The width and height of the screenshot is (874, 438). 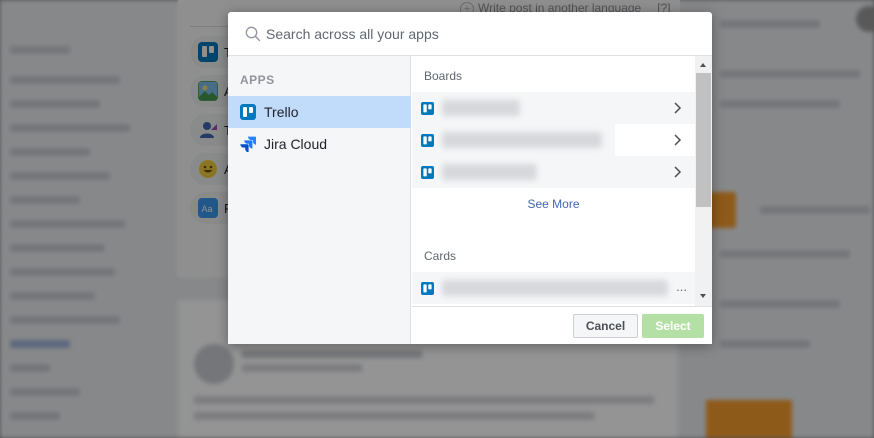 What do you see at coordinates (208, 91) in the screenshot?
I see `photo-icon` at bounding box center [208, 91].